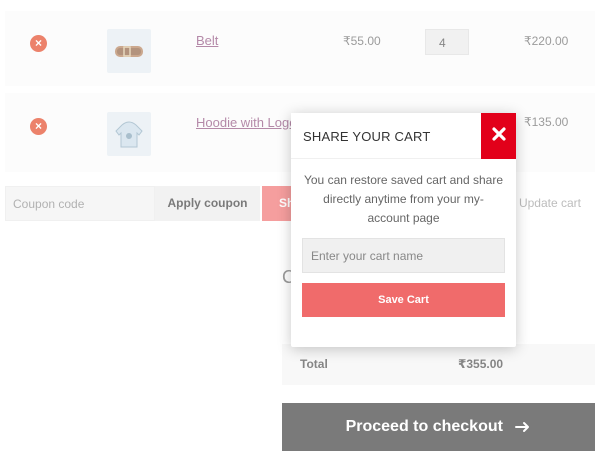  I want to click on save-cart-button: Save Cart, so click(403, 300).